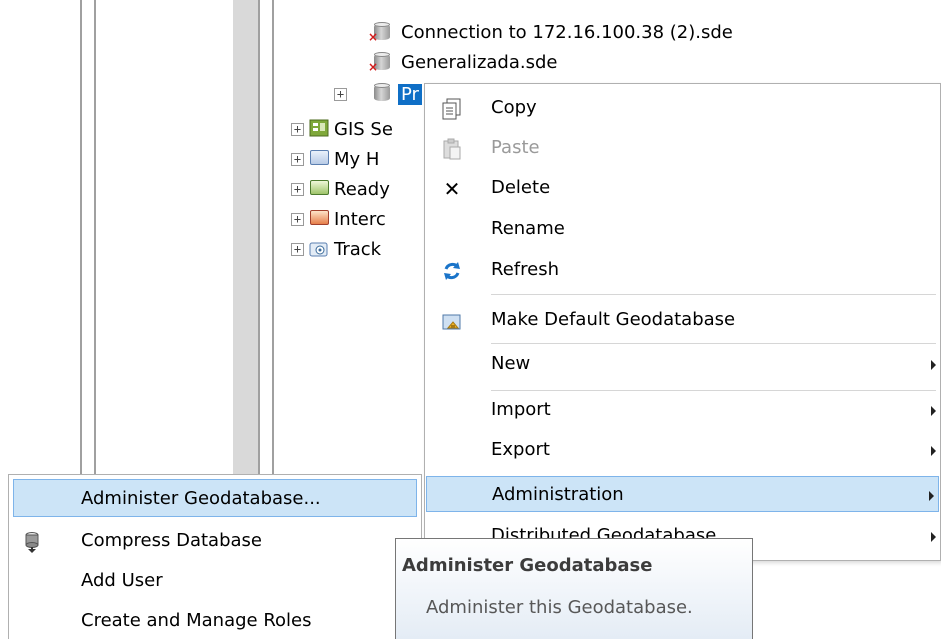  I want to click on paste-icon, so click(452, 149).